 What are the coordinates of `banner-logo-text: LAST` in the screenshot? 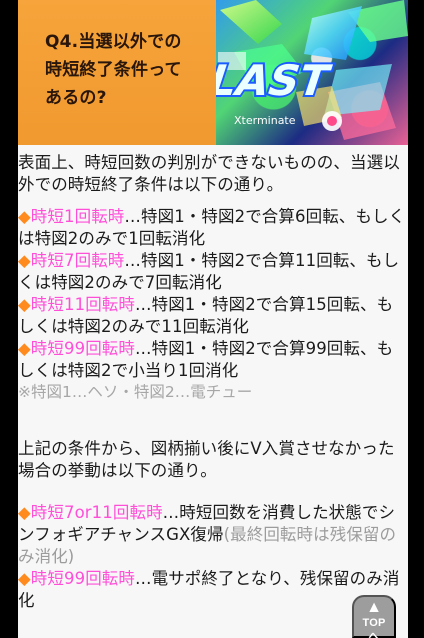 It's located at (276, 81).